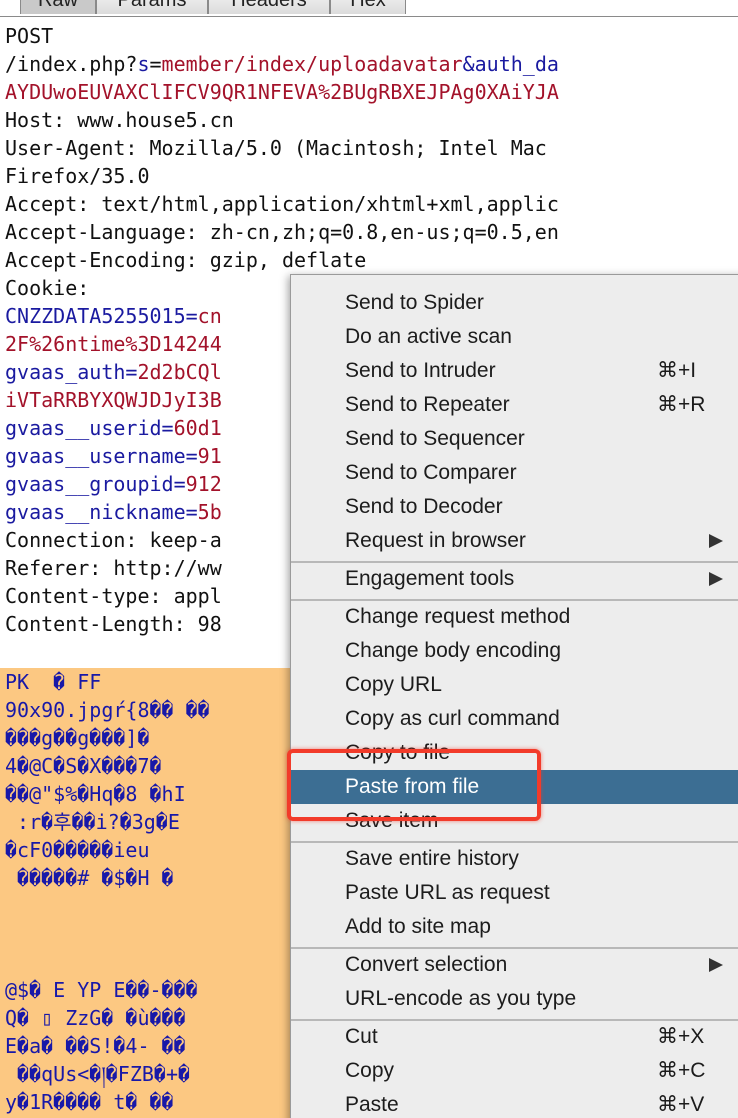  What do you see at coordinates (113, 624) in the screenshot?
I see `content-length-header: Content-Length: 98` at bounding box center [113, 624].